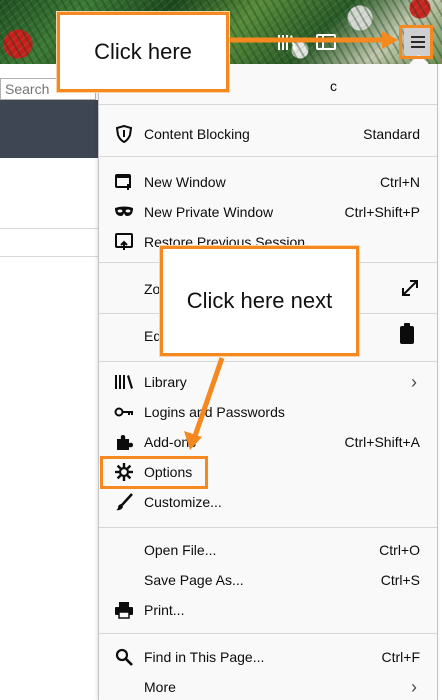  What do you see at coordinates (185, 182) in the screenshot?
I see `menu-item-label: New Window` at bounding box center [185, 182].